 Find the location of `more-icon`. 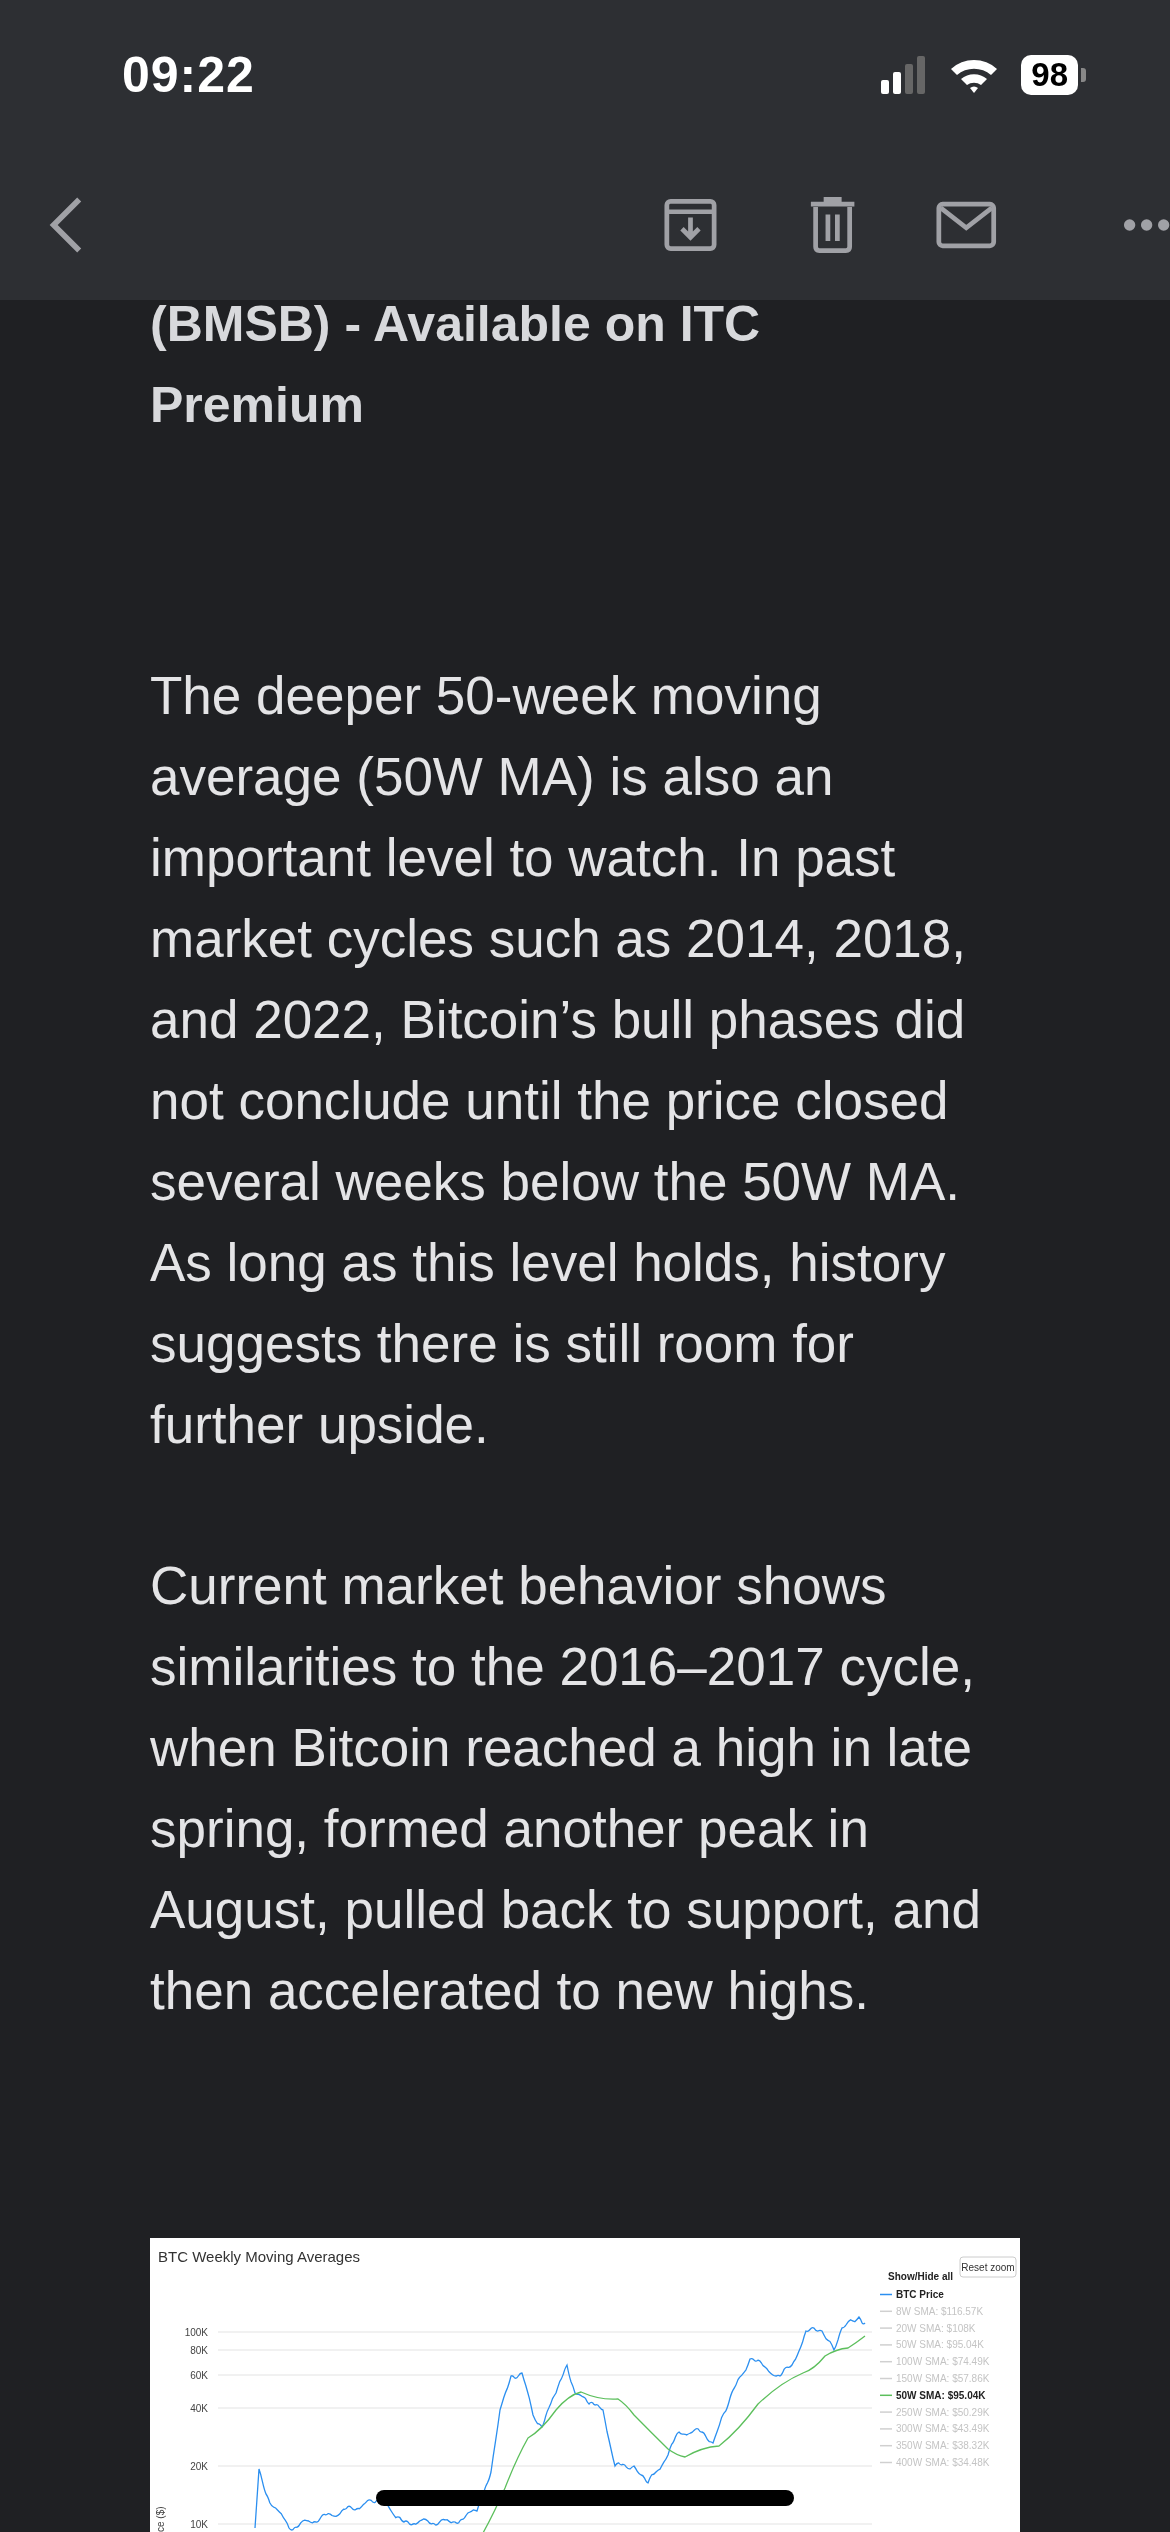

more-icon is located at coordinates (1146, 225).